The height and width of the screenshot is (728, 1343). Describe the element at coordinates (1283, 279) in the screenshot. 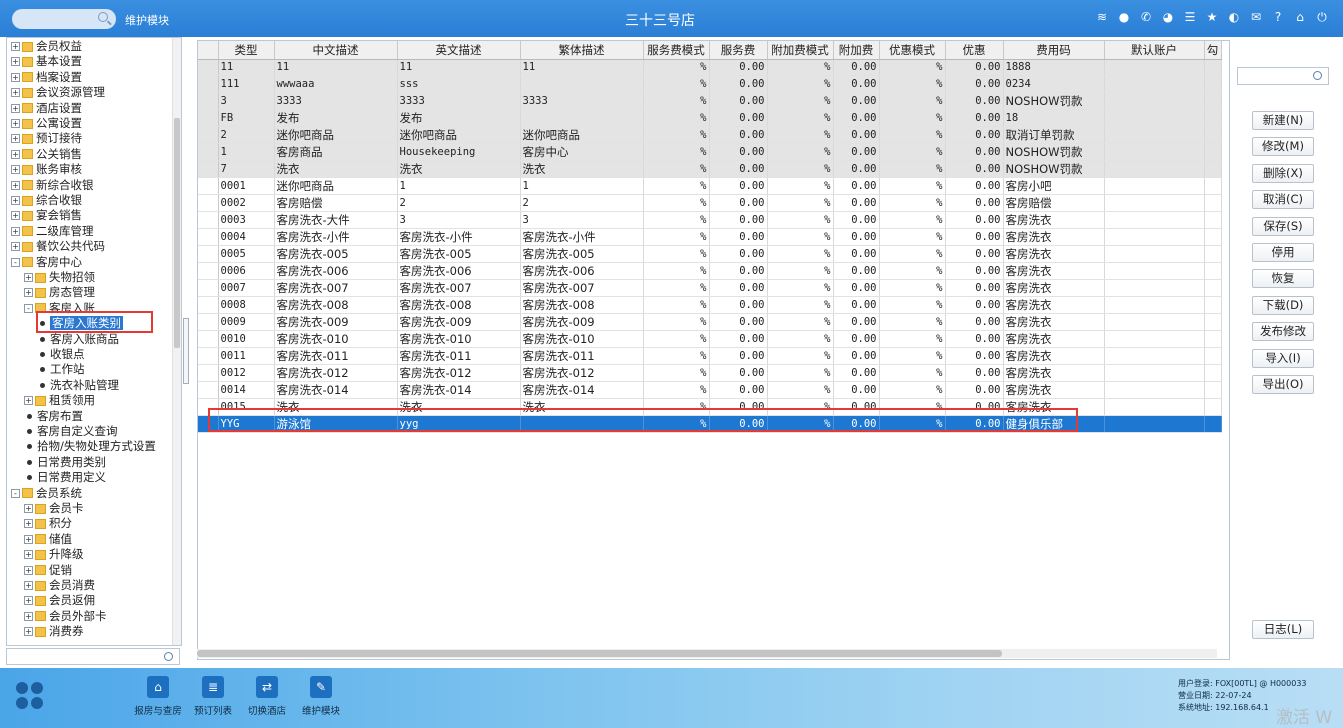

I see `restore-button: 恢复` at that location.